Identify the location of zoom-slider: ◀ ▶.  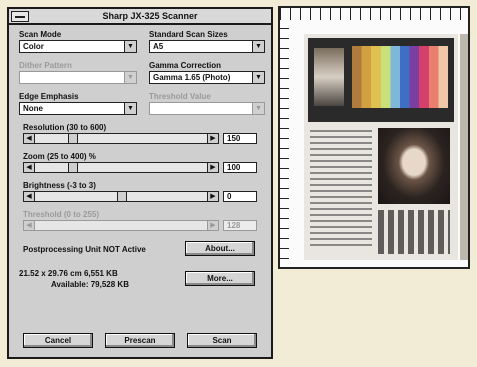
(121, 167).